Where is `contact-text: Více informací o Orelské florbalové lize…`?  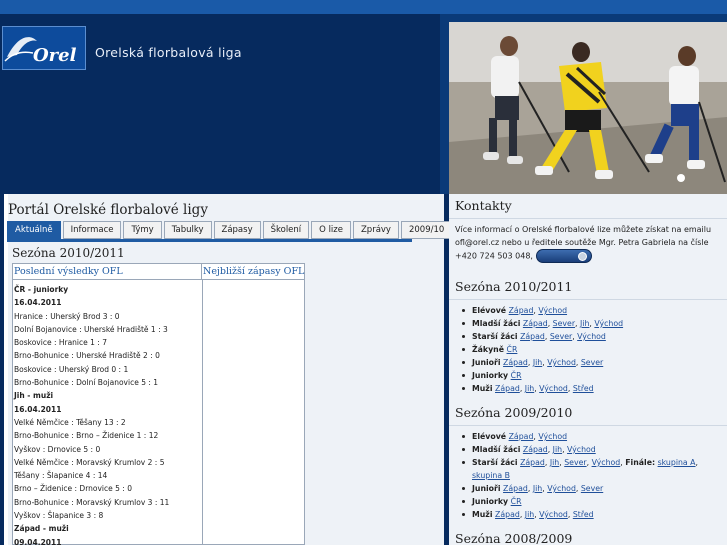
contact-text: Více informací o Orelské florbalové lize… is located at coordinates (590, 243).